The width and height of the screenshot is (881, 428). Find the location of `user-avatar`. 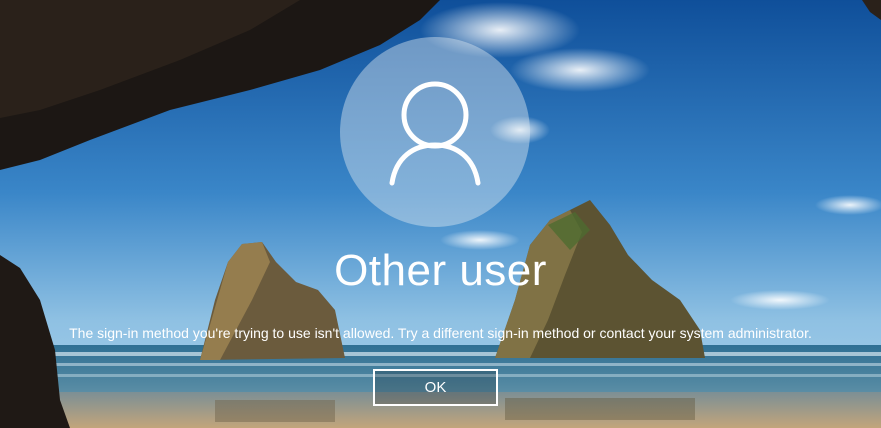

user-avatar is located at coordinates (435, 132).